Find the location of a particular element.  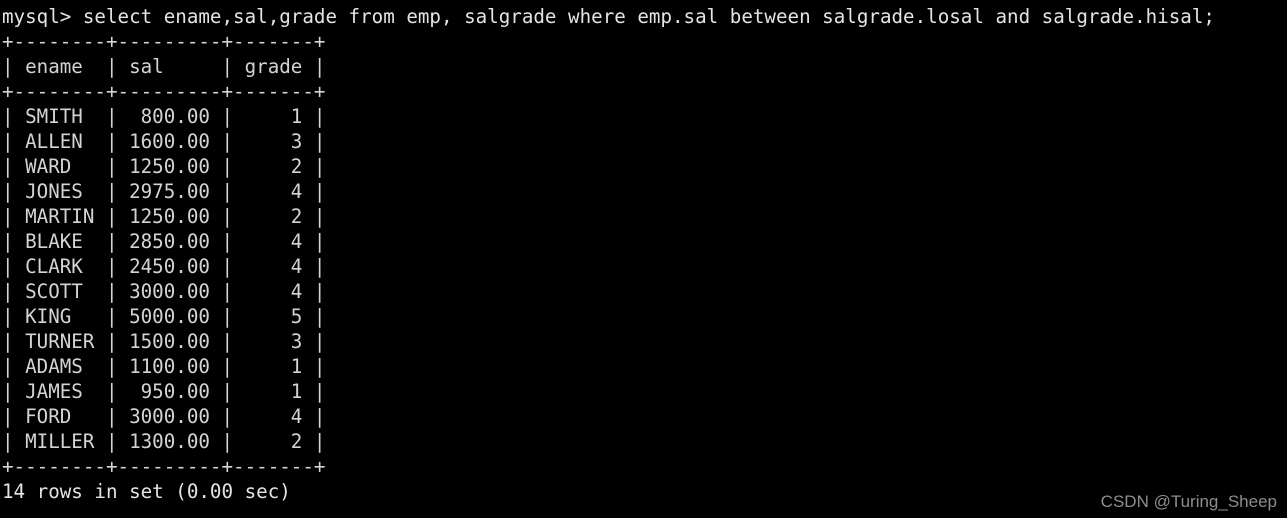

watermark: CSDN @Turing_Sheep is located at coordinates (1188, 501).